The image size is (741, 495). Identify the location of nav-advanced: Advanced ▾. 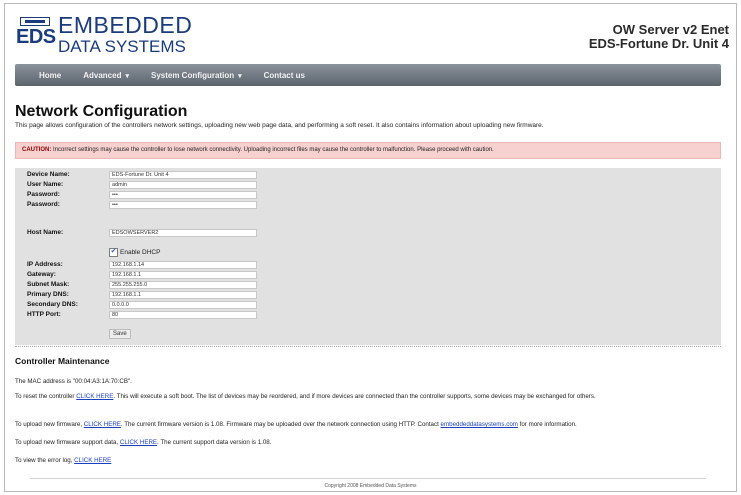
(106, 75).